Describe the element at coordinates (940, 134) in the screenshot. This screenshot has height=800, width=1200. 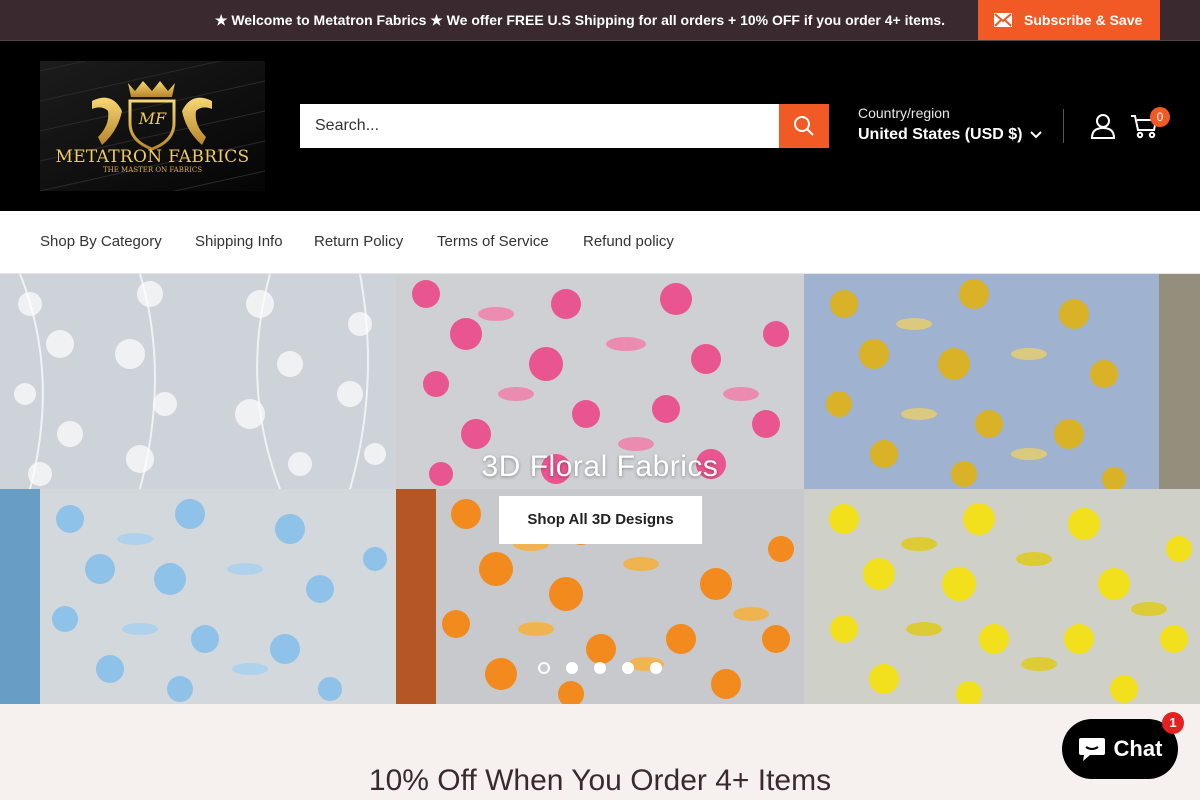
I see `country-value: United States (USD $)` at that location.